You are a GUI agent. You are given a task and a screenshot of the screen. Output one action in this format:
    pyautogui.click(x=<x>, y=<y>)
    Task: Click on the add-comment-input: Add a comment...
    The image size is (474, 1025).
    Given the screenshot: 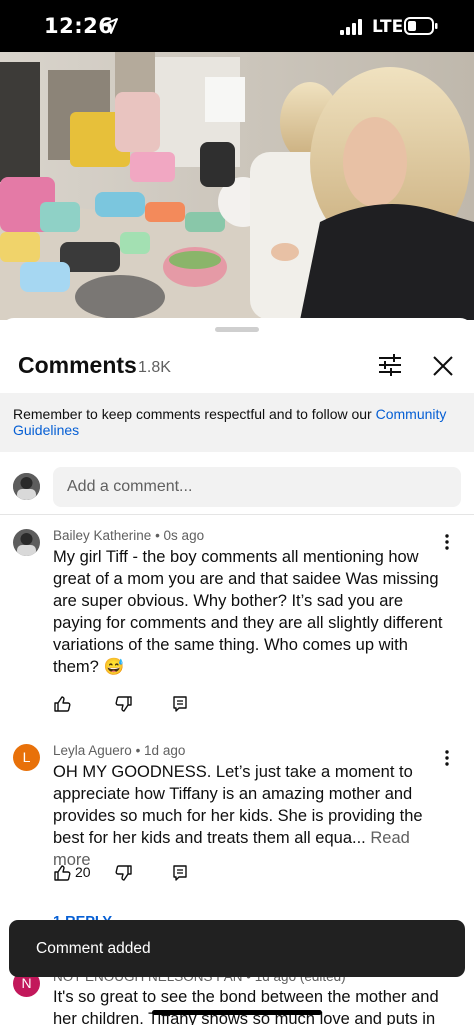 What is the action you would take?
    pyautogui.click(x=257, y=487)
    